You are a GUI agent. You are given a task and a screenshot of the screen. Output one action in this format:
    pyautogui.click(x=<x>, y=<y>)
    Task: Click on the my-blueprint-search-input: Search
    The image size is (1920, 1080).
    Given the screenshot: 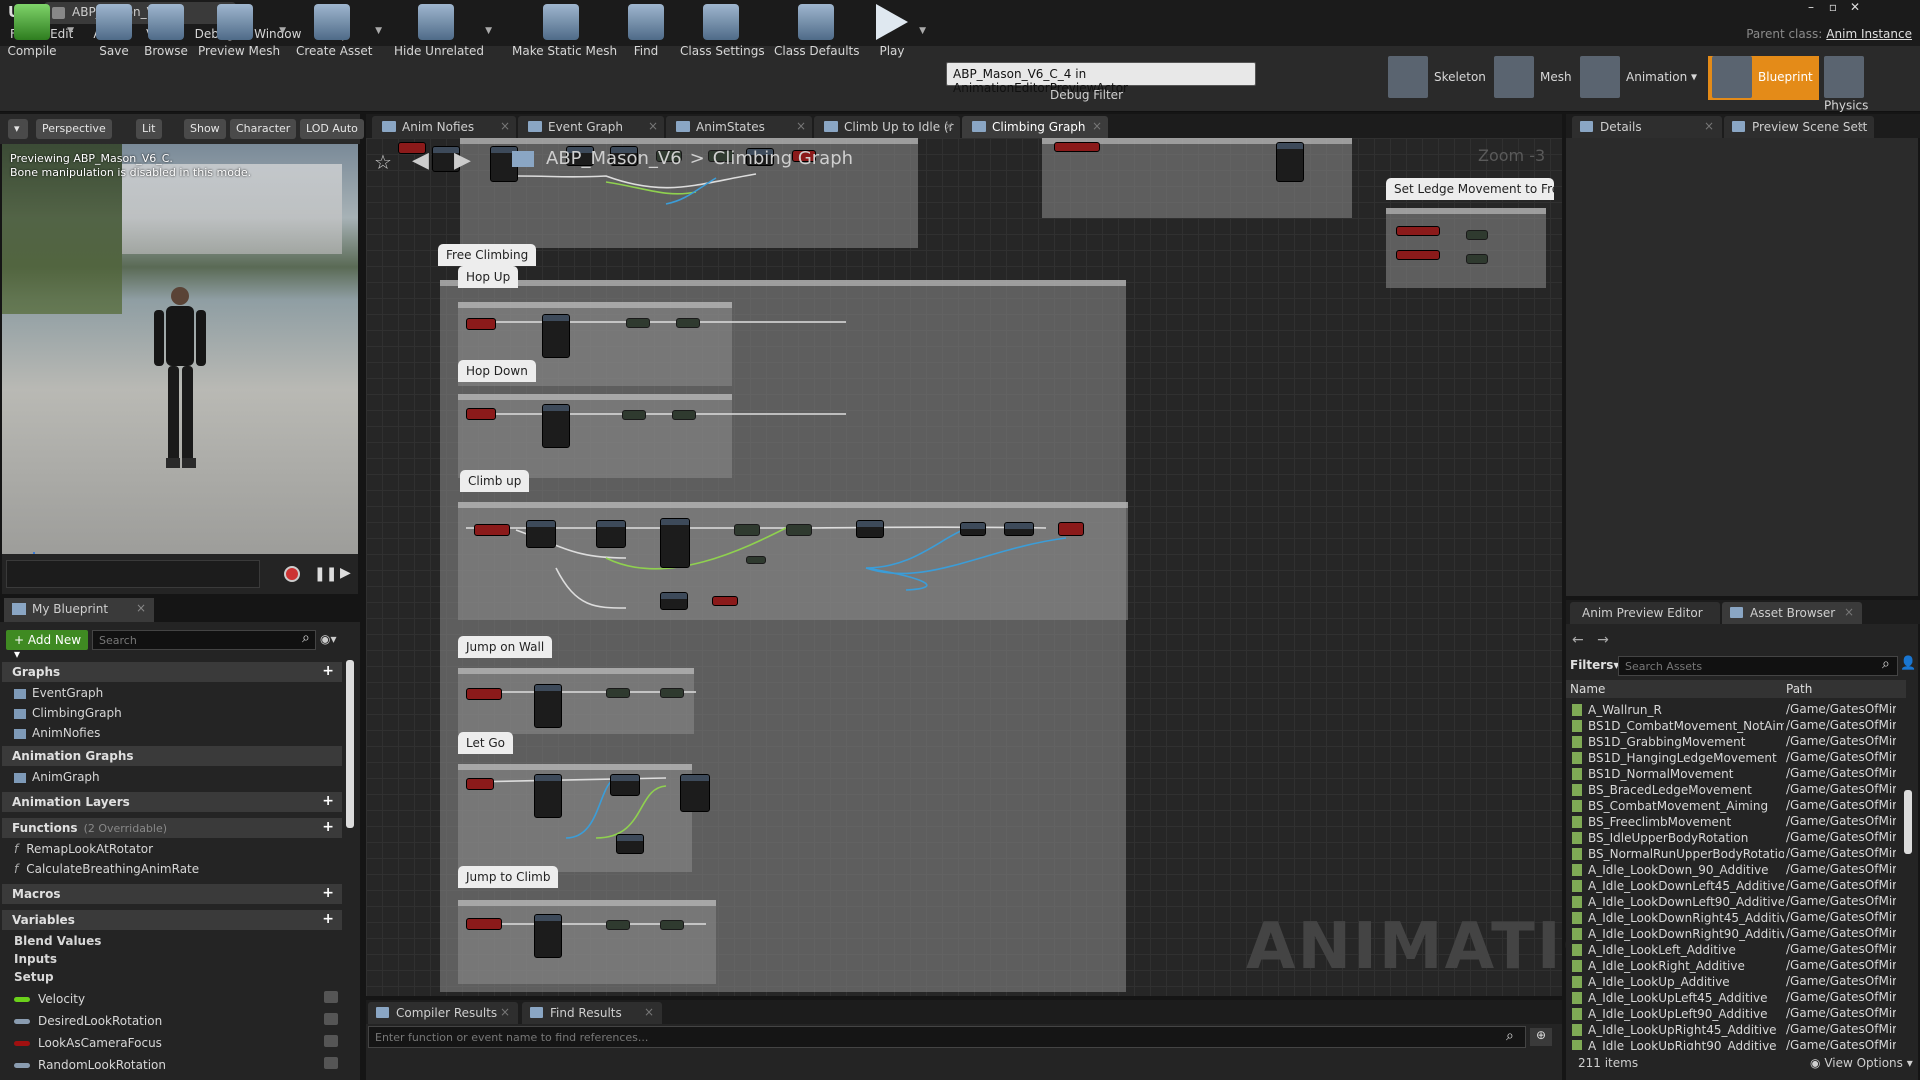 What is the action you would take?
    pyautogui.click(x=204, y=640)
    